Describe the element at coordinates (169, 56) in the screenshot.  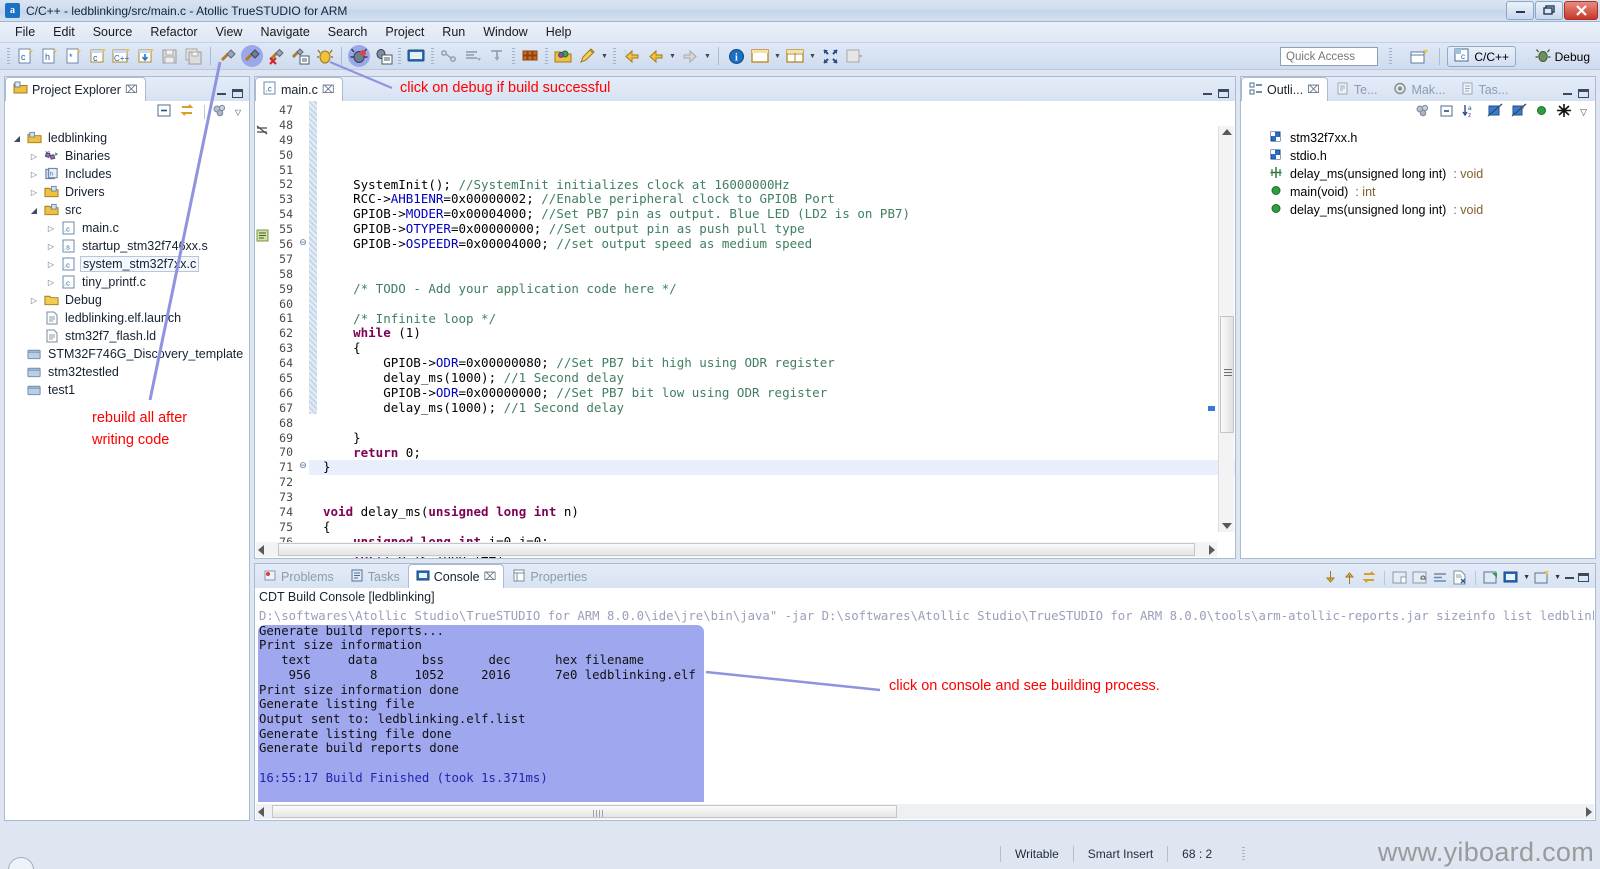
I see `save-icon` at that location.